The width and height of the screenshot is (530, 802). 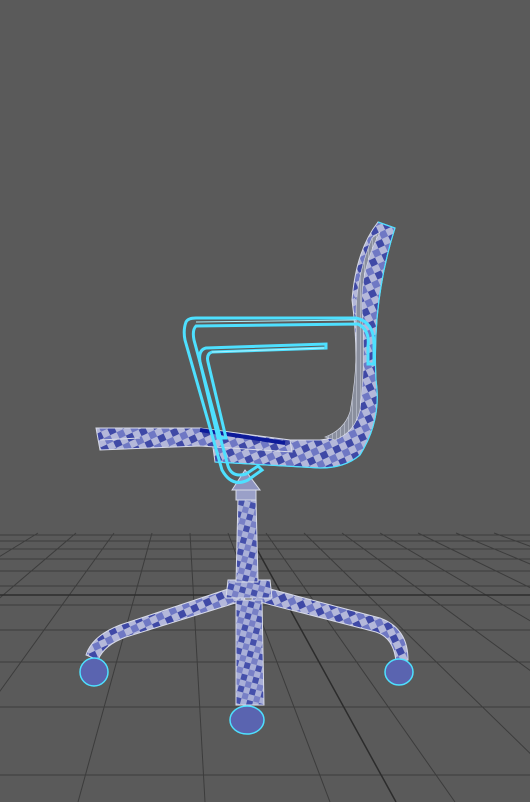 I want to click on chair-seat-front, so click(x=194, y=440).